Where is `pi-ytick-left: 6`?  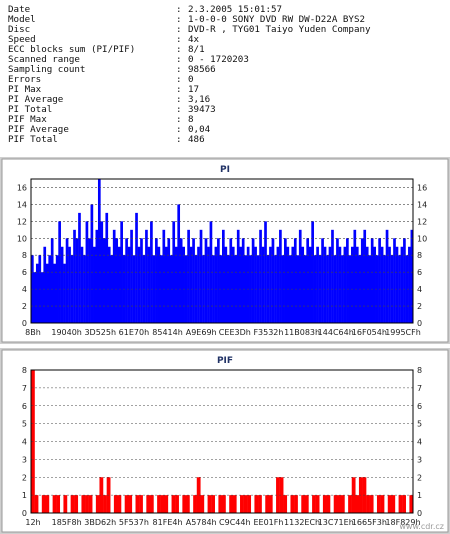
pi-ytick-left: 6 is located at coordinates (24, 272).